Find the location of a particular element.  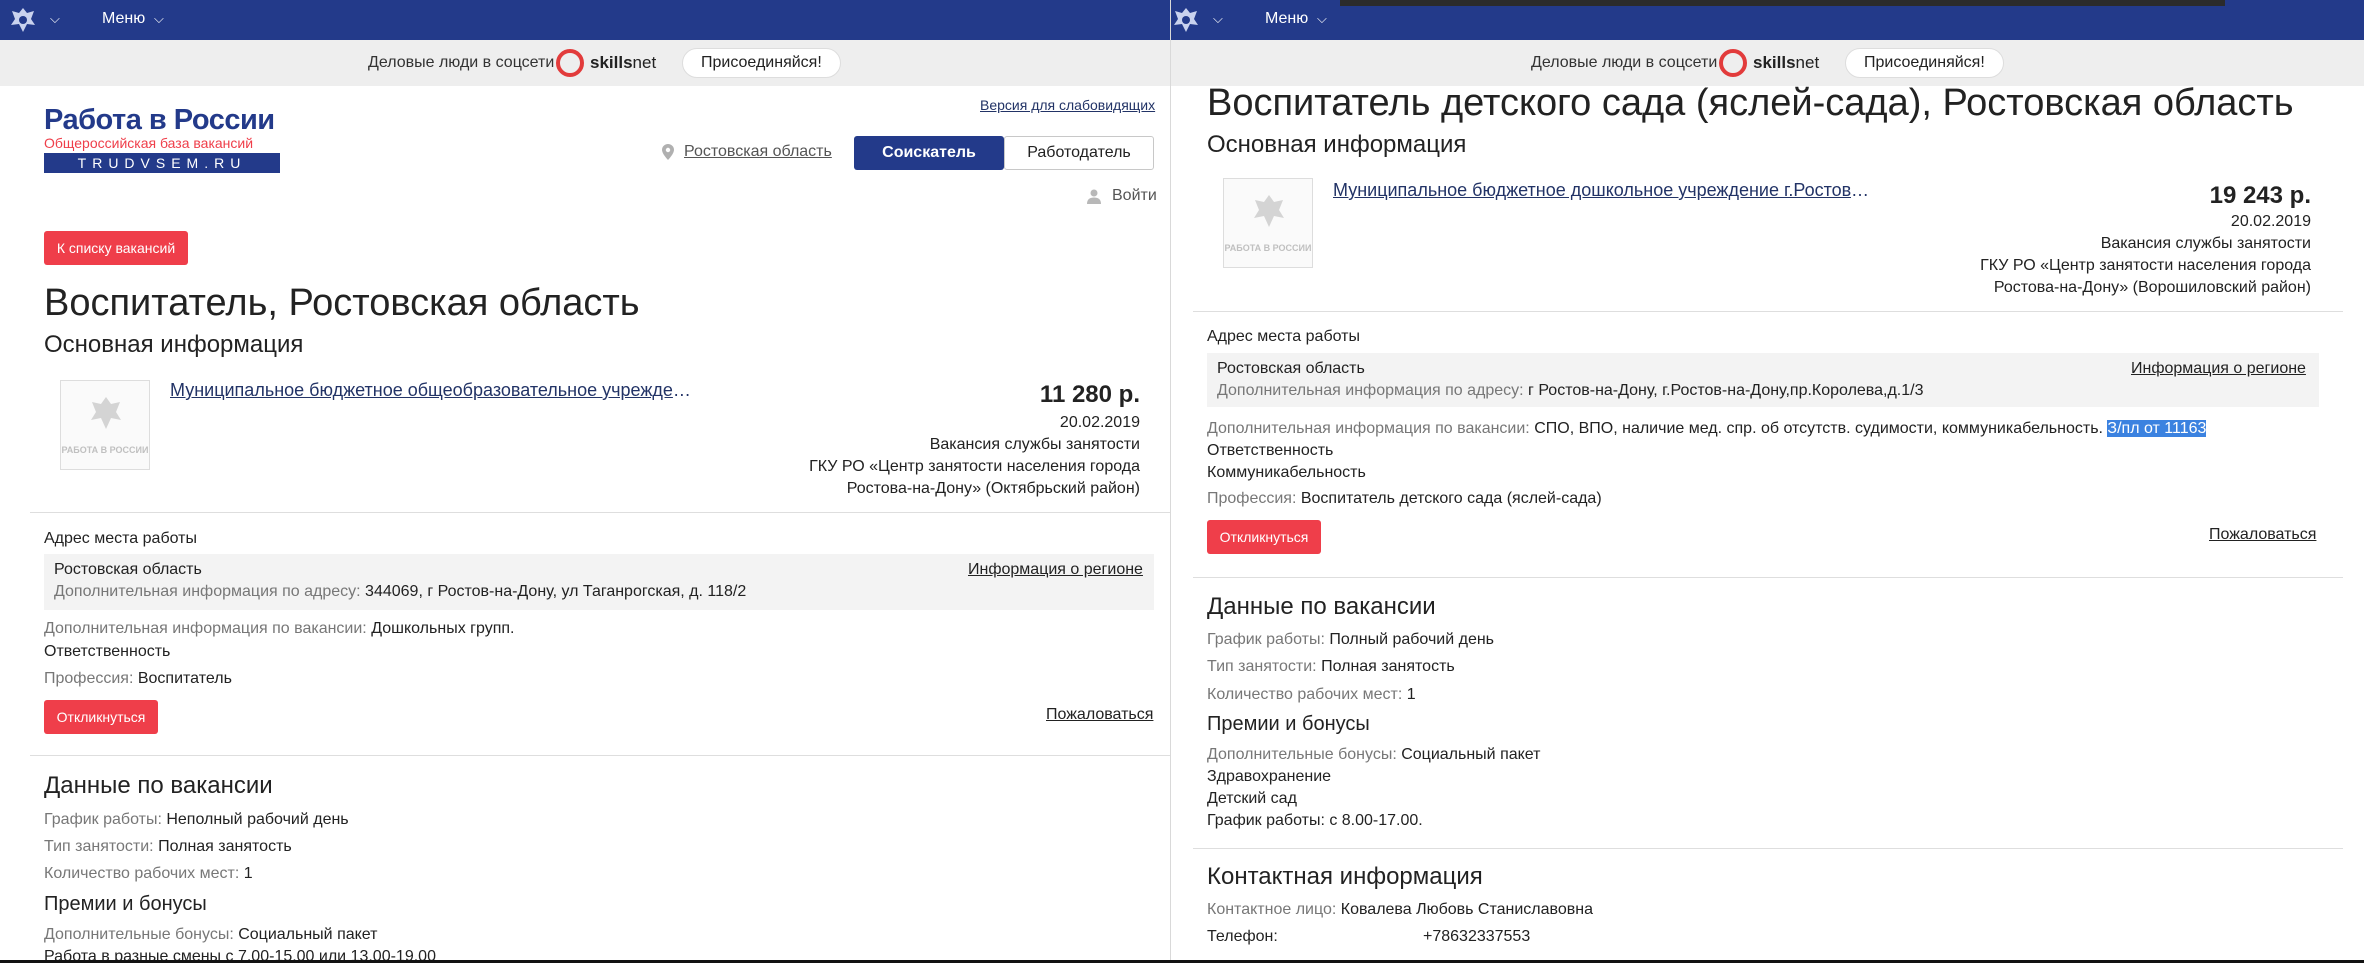

bonuses: Дополнительные бонусы: Социальный пакет is located at coordinates (211, 935).